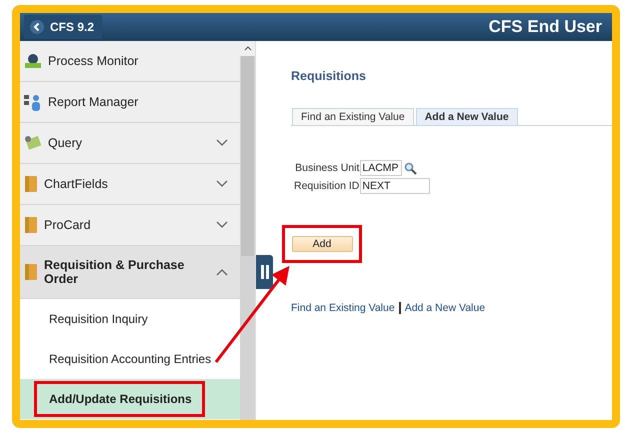 The width and height of the screenshot is (623, 431). I want to click on add-button: Add, so click(322, 244).